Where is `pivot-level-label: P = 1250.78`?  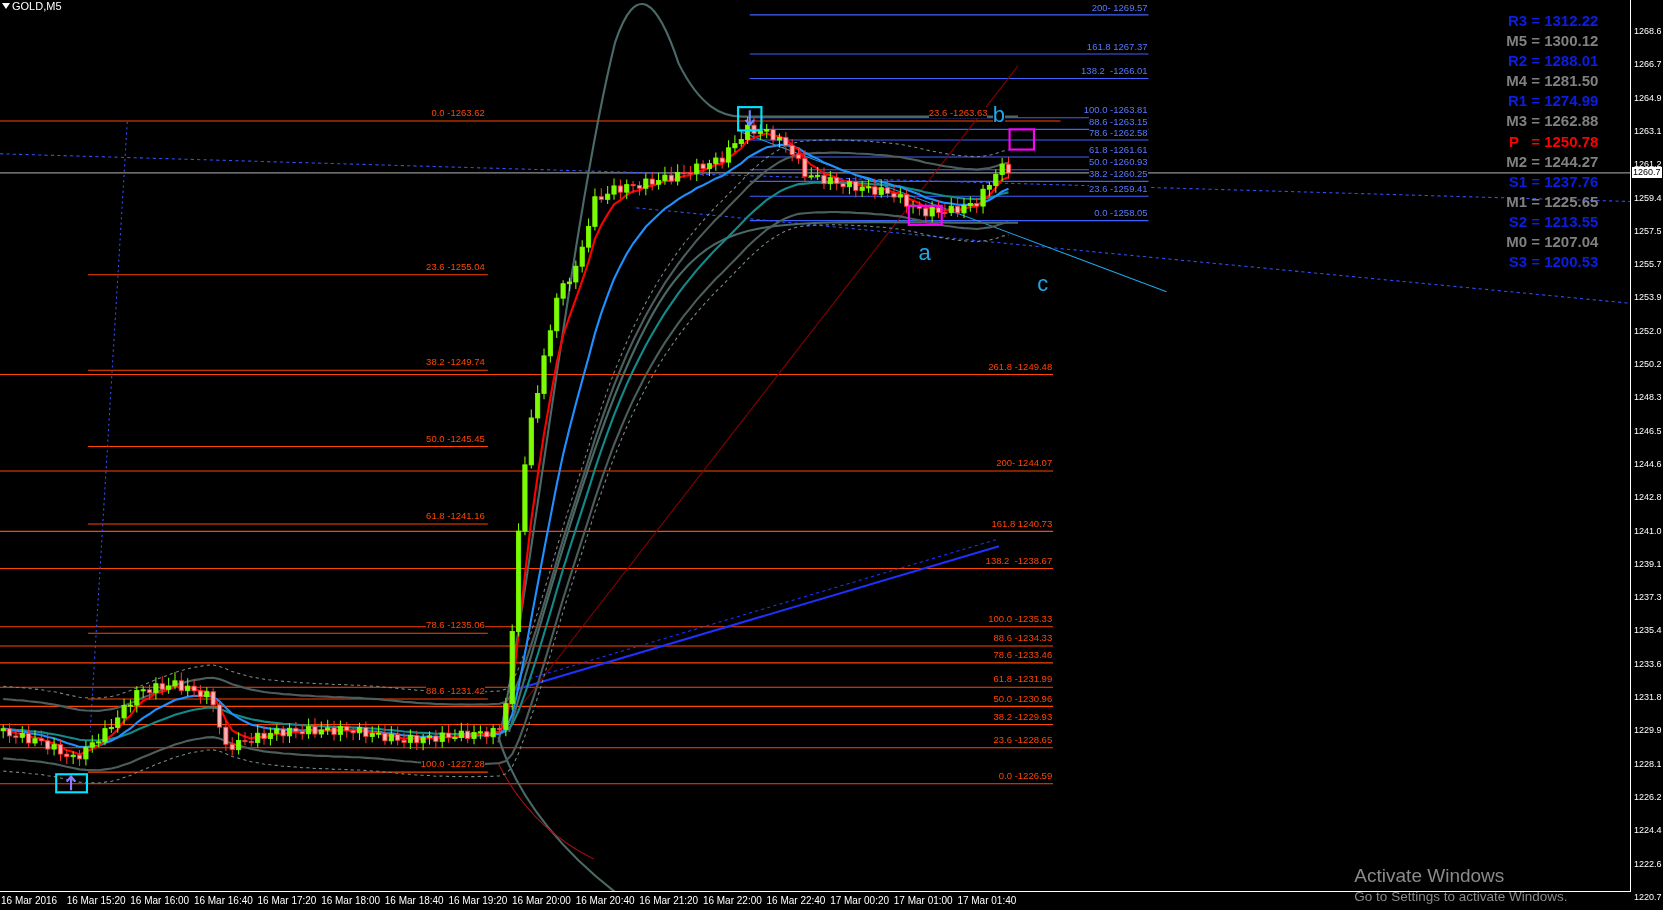 pivot-level-label: P = 1250.78 is located at coordinates (1554, 141).